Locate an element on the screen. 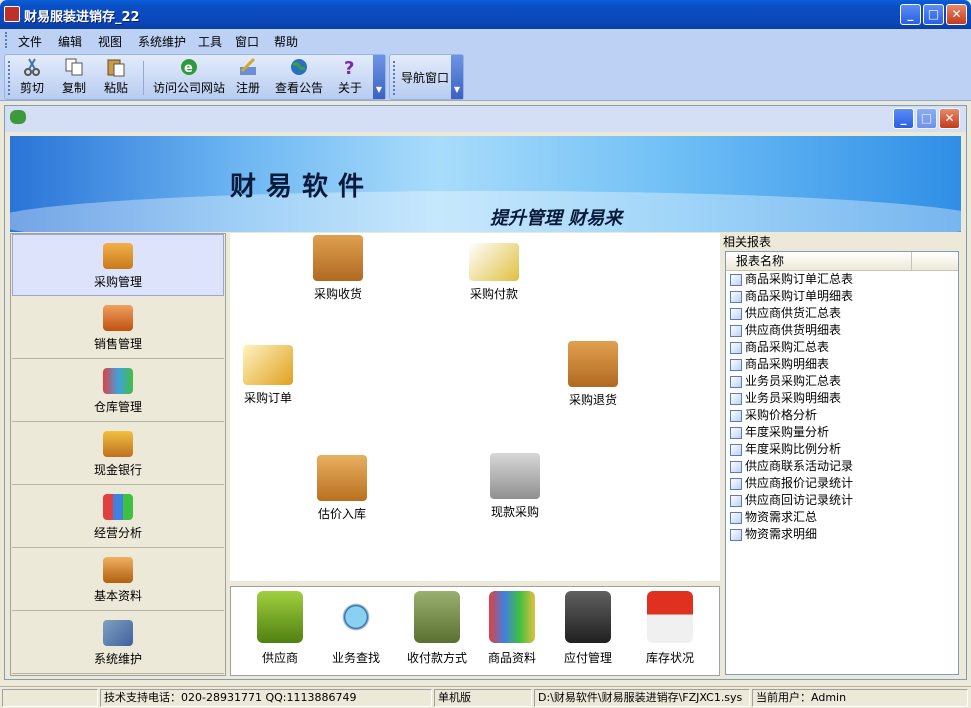 This screenshot has height=708, width=971. report-item: 商品采购明细表 is located at coordinates (842, 364).